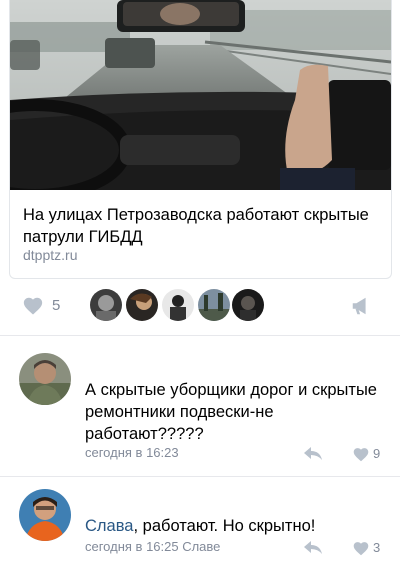  What do you see at coordinates (377, 547) in the screenshot?
I see `comment-like-count: 3` at bounding box center [377, 547].